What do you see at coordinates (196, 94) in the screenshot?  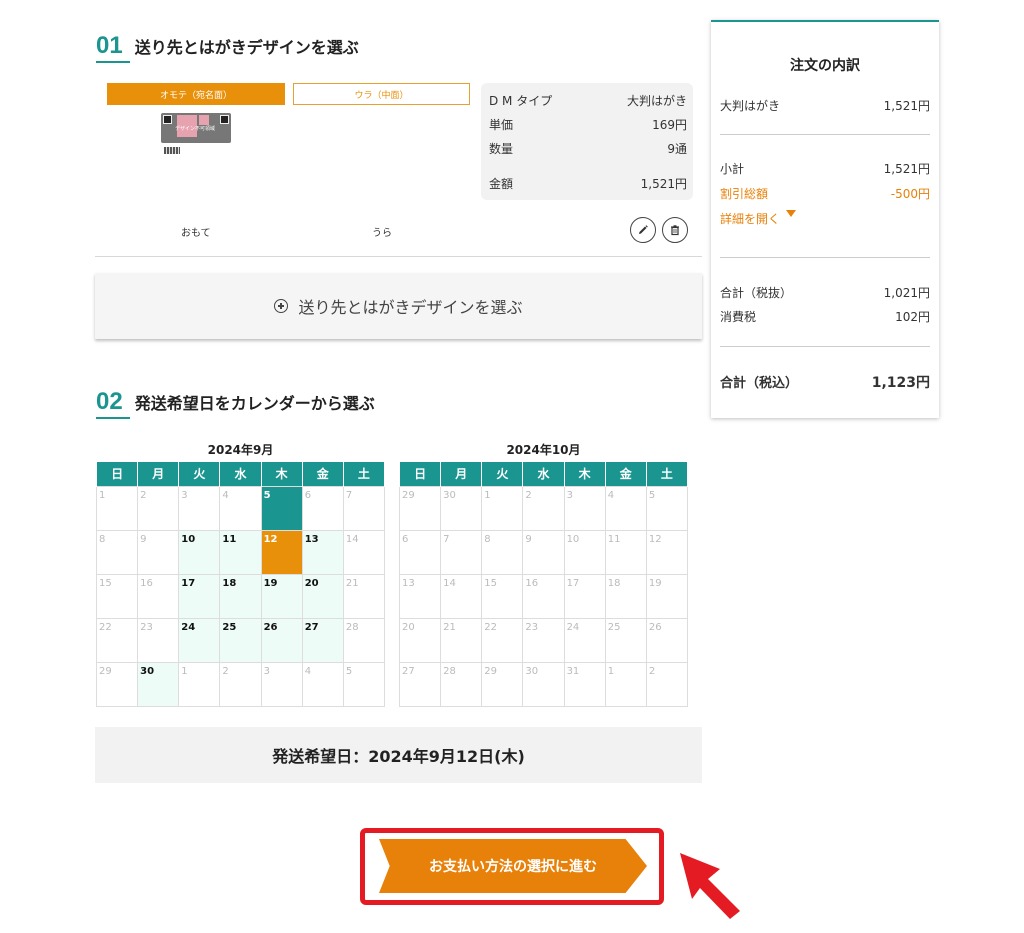 I see `tab-front: オモテ（宛名面）` at bounding box center [196, 94].